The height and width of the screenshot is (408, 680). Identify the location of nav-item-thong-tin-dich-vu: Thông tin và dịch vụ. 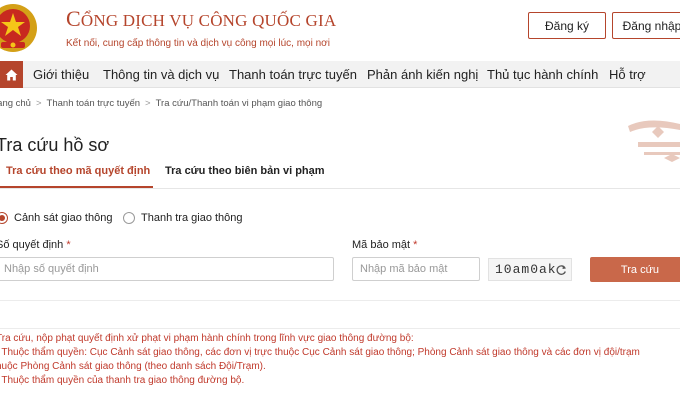
(161, 74).